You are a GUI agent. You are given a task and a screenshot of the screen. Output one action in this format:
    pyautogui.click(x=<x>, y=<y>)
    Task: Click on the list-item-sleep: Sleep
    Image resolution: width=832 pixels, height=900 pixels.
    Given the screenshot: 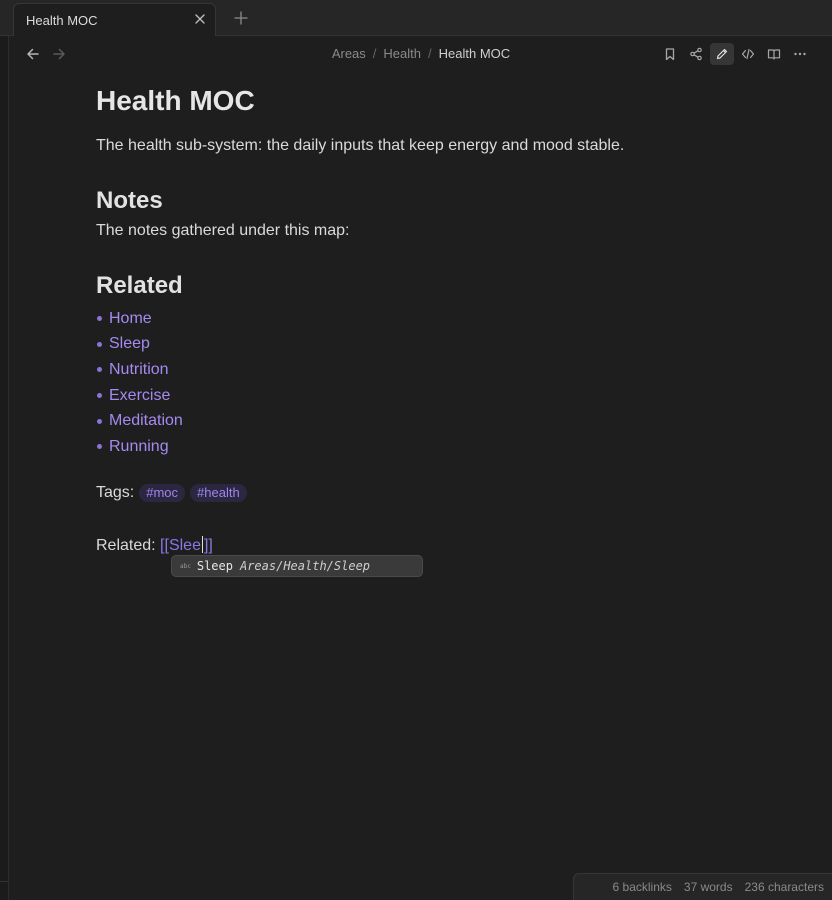 What is the action you would take?
    pyautogui.click(x=139, y=345)
    